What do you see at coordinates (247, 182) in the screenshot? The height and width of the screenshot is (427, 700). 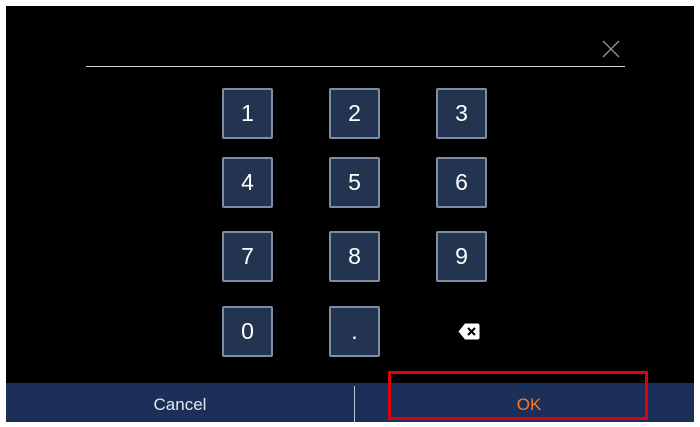 I see `key-4: 4` at bounding box center [247, 182].